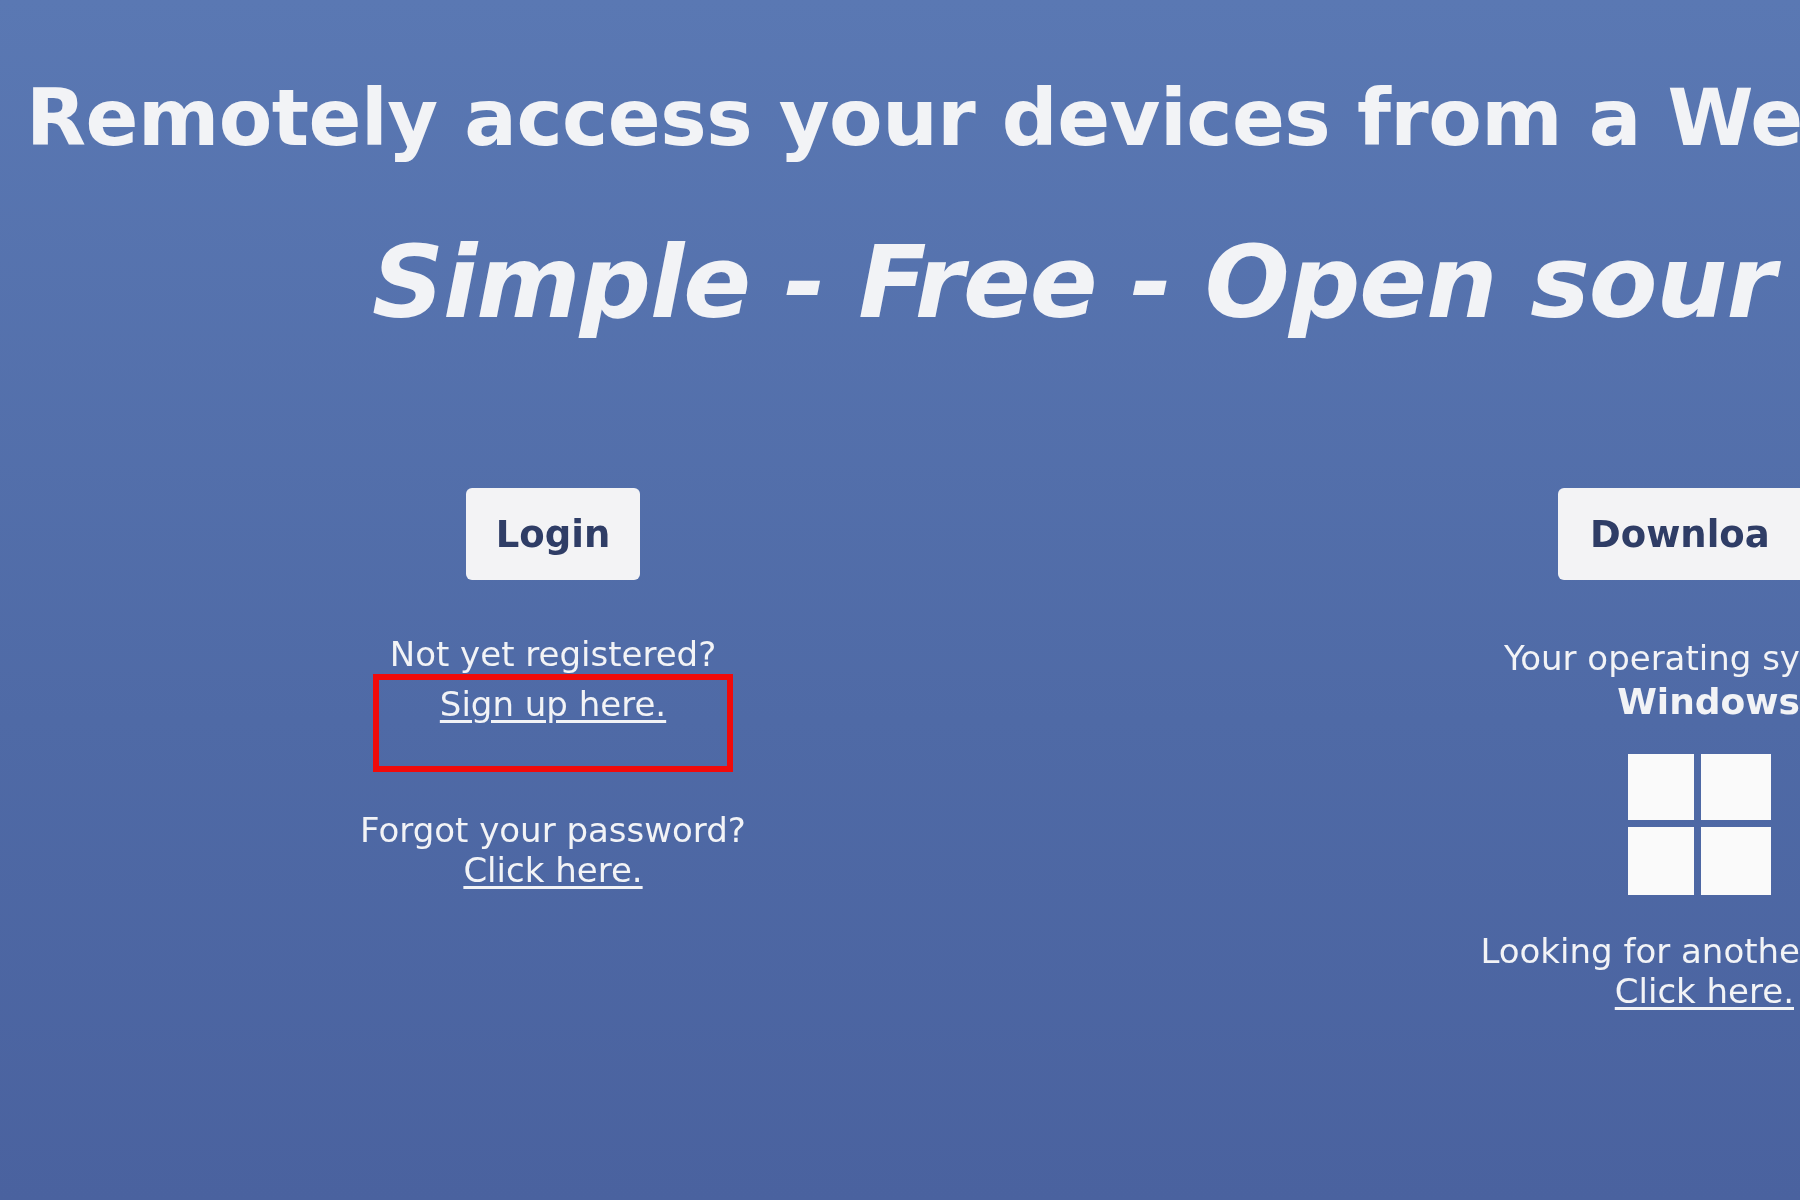  Describe the element at coordinates (1651, 658) in the screenshot. I see `os-label: Your operating sy` at that location.